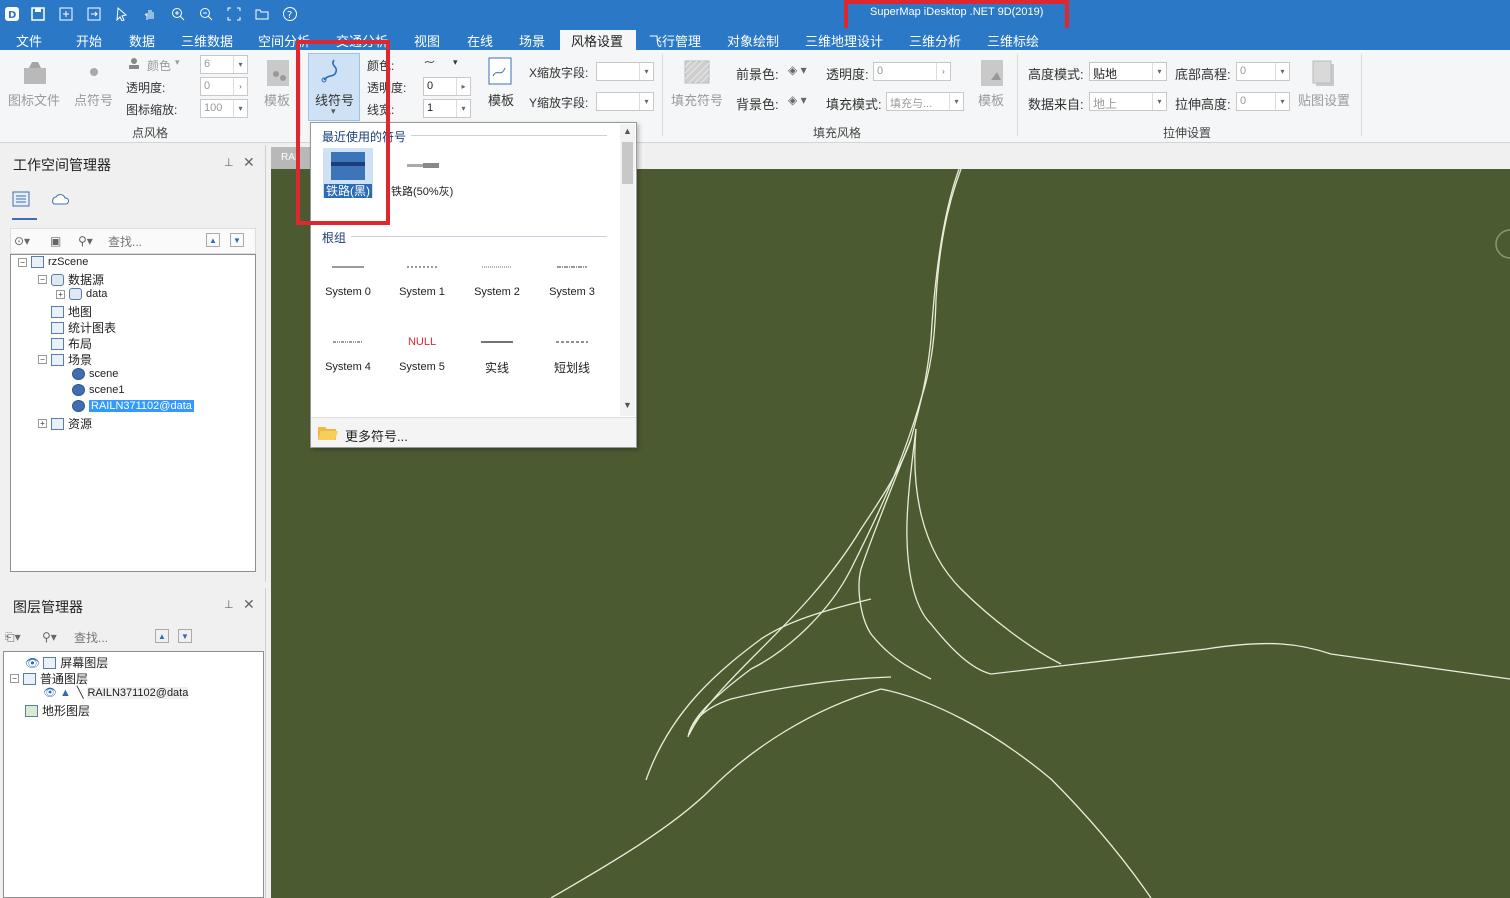  Describe the element at coordinates (447, 108) in the screenshot. I see `line-width-input: 1 ▾` at that location.